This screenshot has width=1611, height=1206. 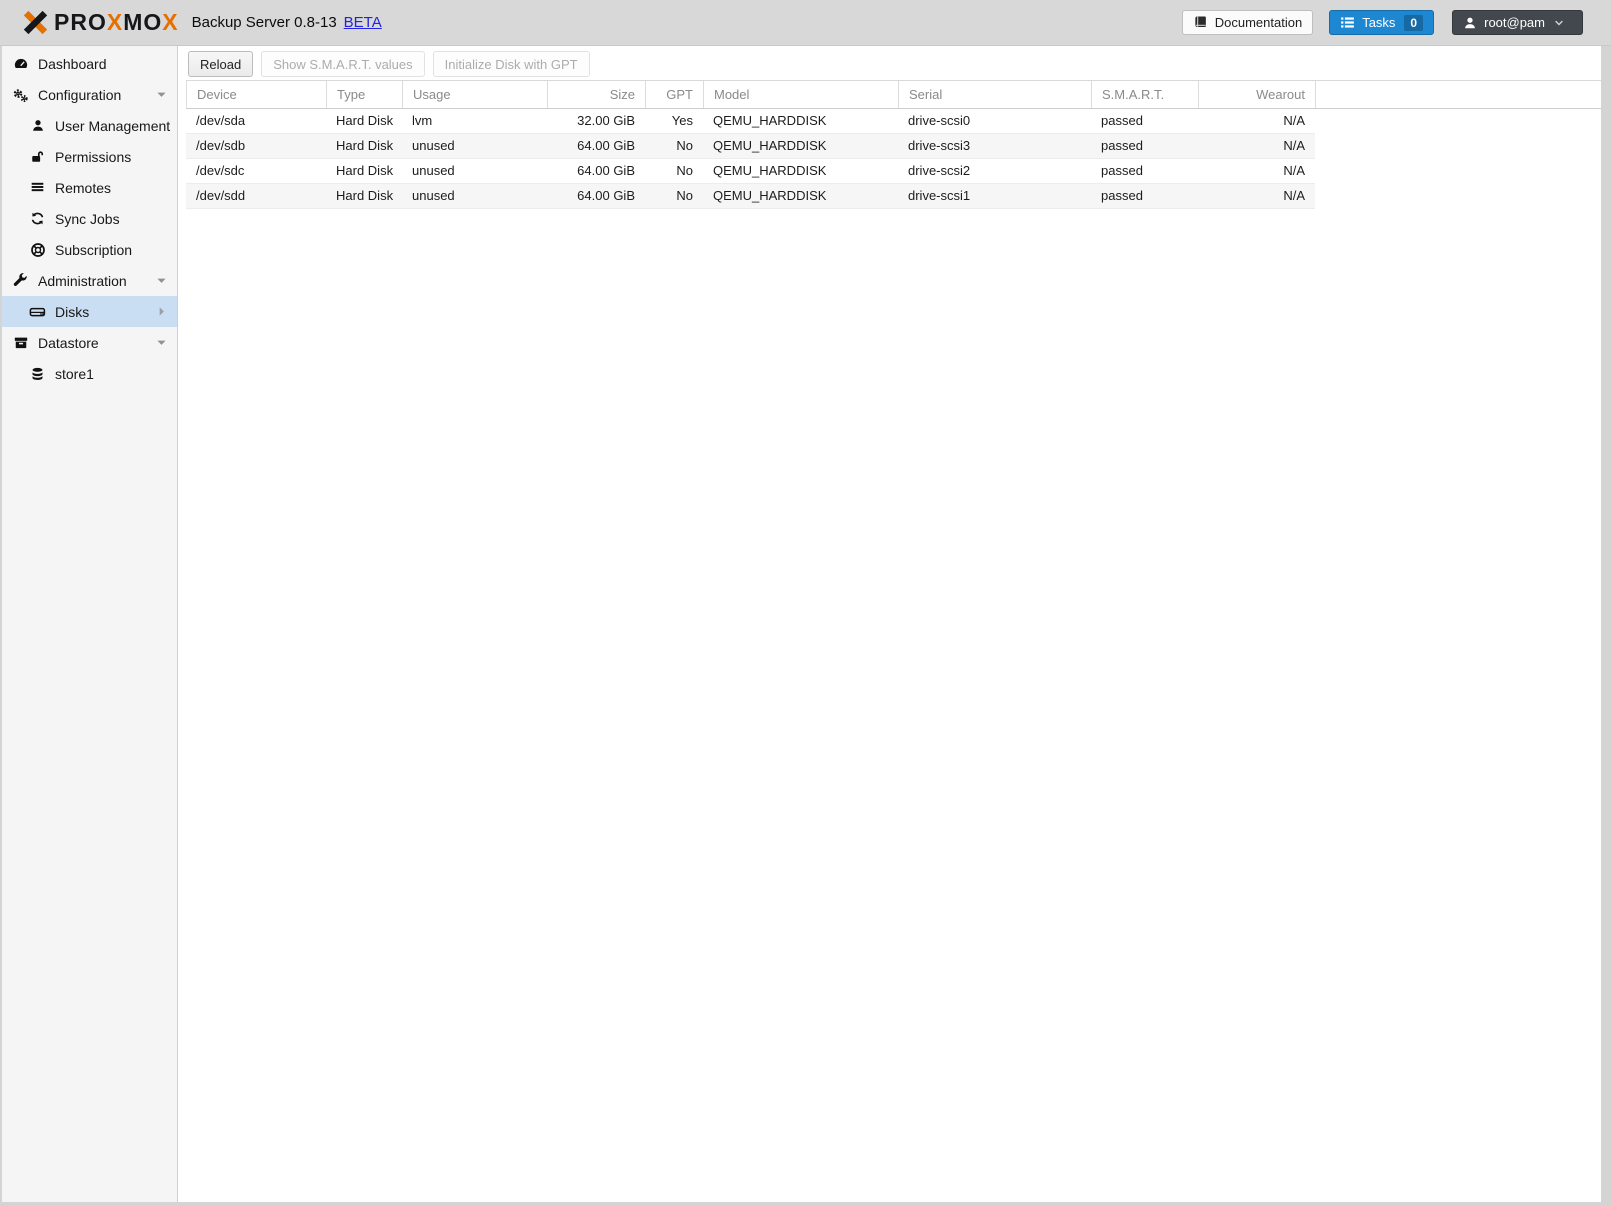 I want to click on proxmox-wordmark: PROXMOX, so click(x=116, y=22).